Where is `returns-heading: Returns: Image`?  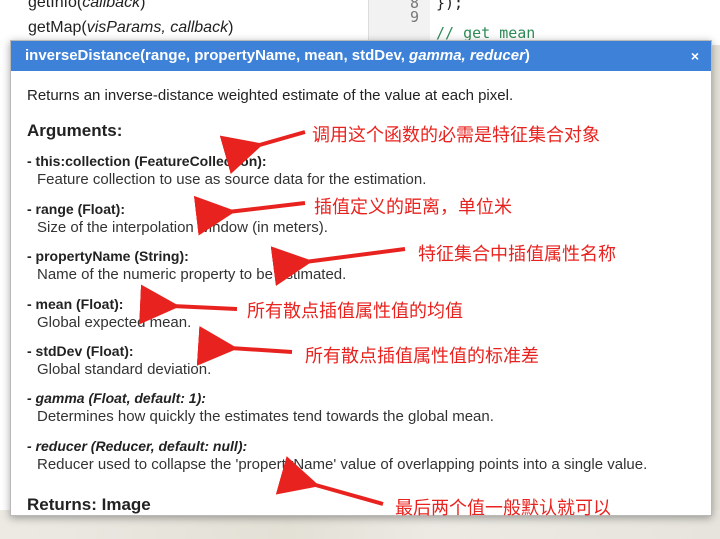
returns-heading: Returns: Image is located at coordinates (89, 504).